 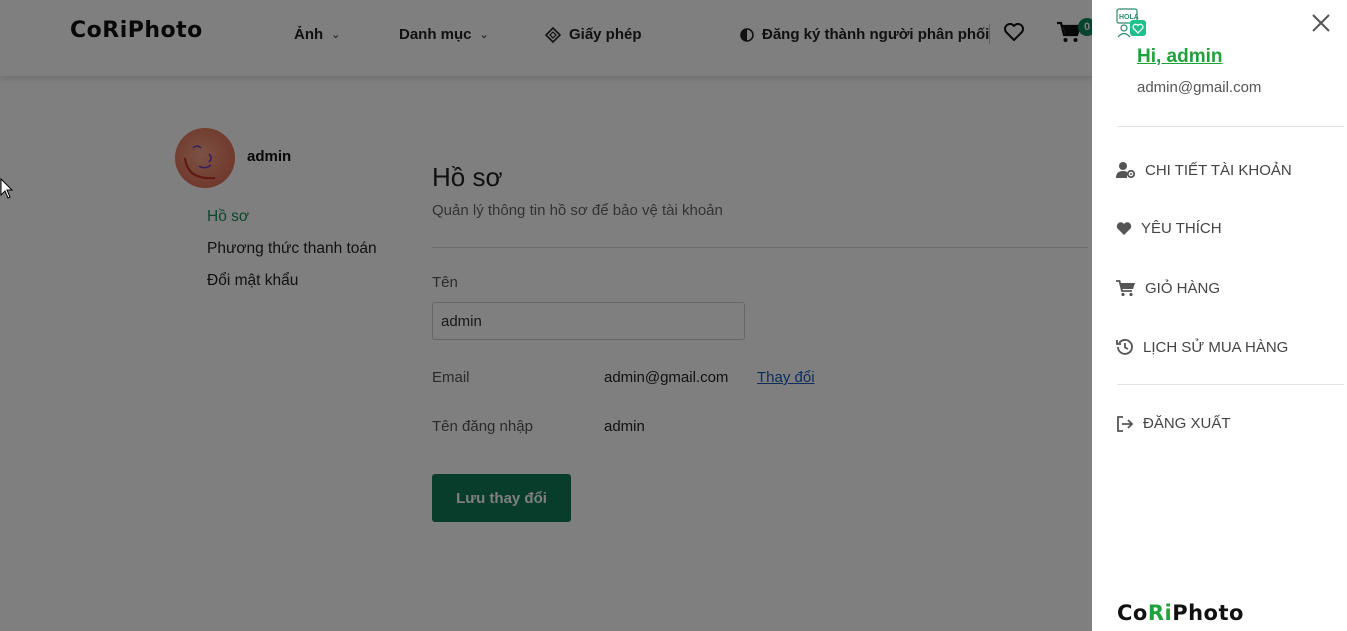 I want to click on heart-icon, so click(x=1124, y=228).